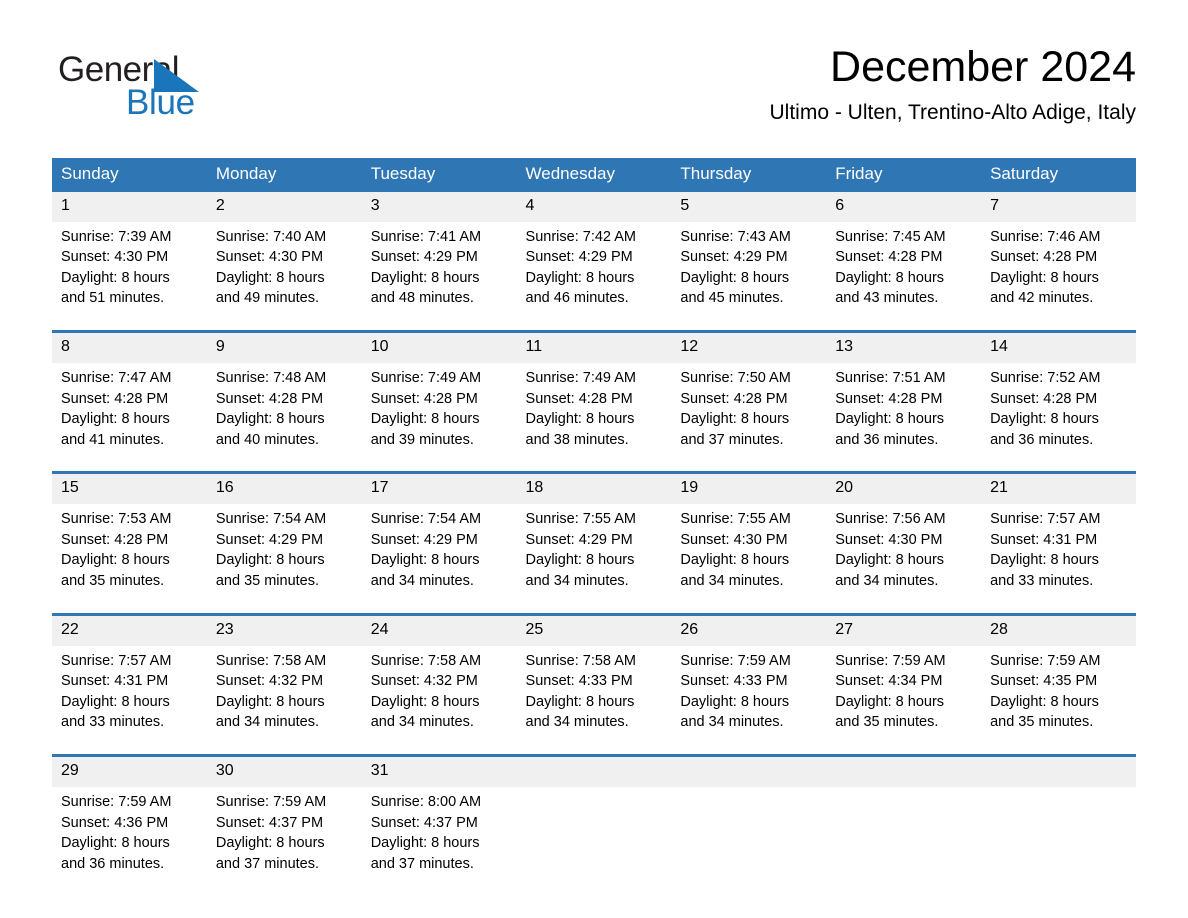 This screenshot has width=1188, height=918. I want to click on day-number: 25, so click(594, 630).